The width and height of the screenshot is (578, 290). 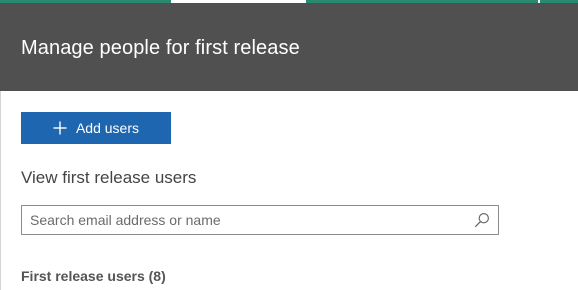 I want to click on add-users-button: Add users, so click(x=96, y=128).